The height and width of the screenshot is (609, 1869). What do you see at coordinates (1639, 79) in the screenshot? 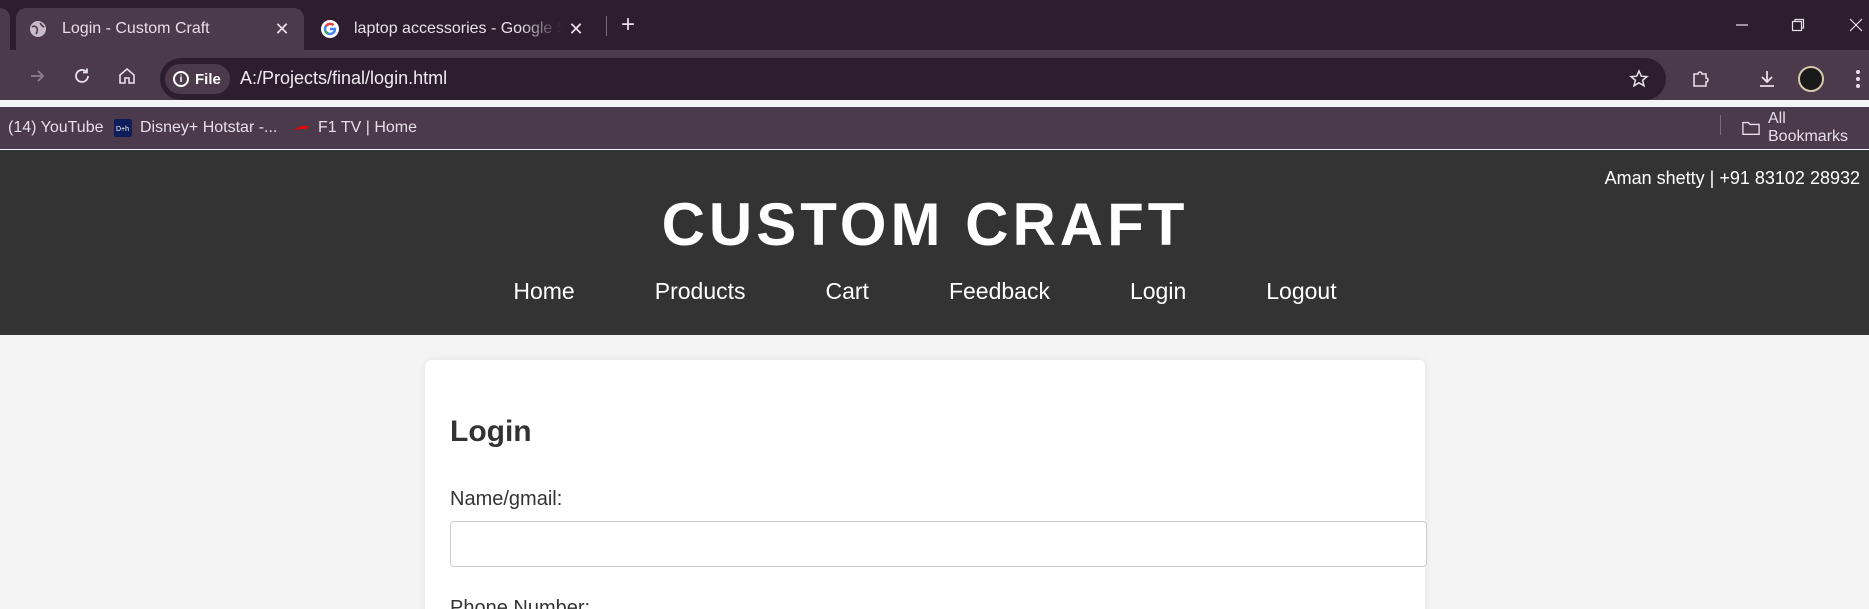
I see `bookmark-star-icon` at bounding box center [1639, 79].